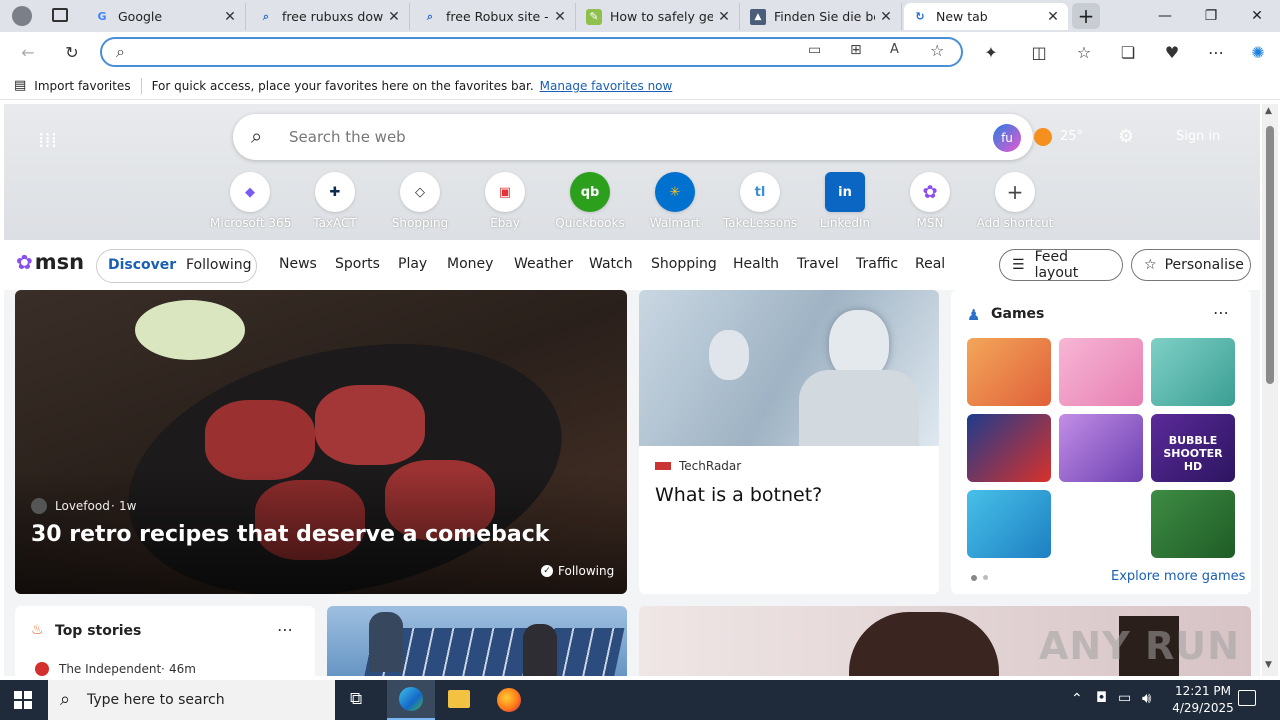  What do you see at coordinates (606, 86) in the screenshot?
I see `manage-favorites-link: Manage favorites now` at bounding box center [606, 86].